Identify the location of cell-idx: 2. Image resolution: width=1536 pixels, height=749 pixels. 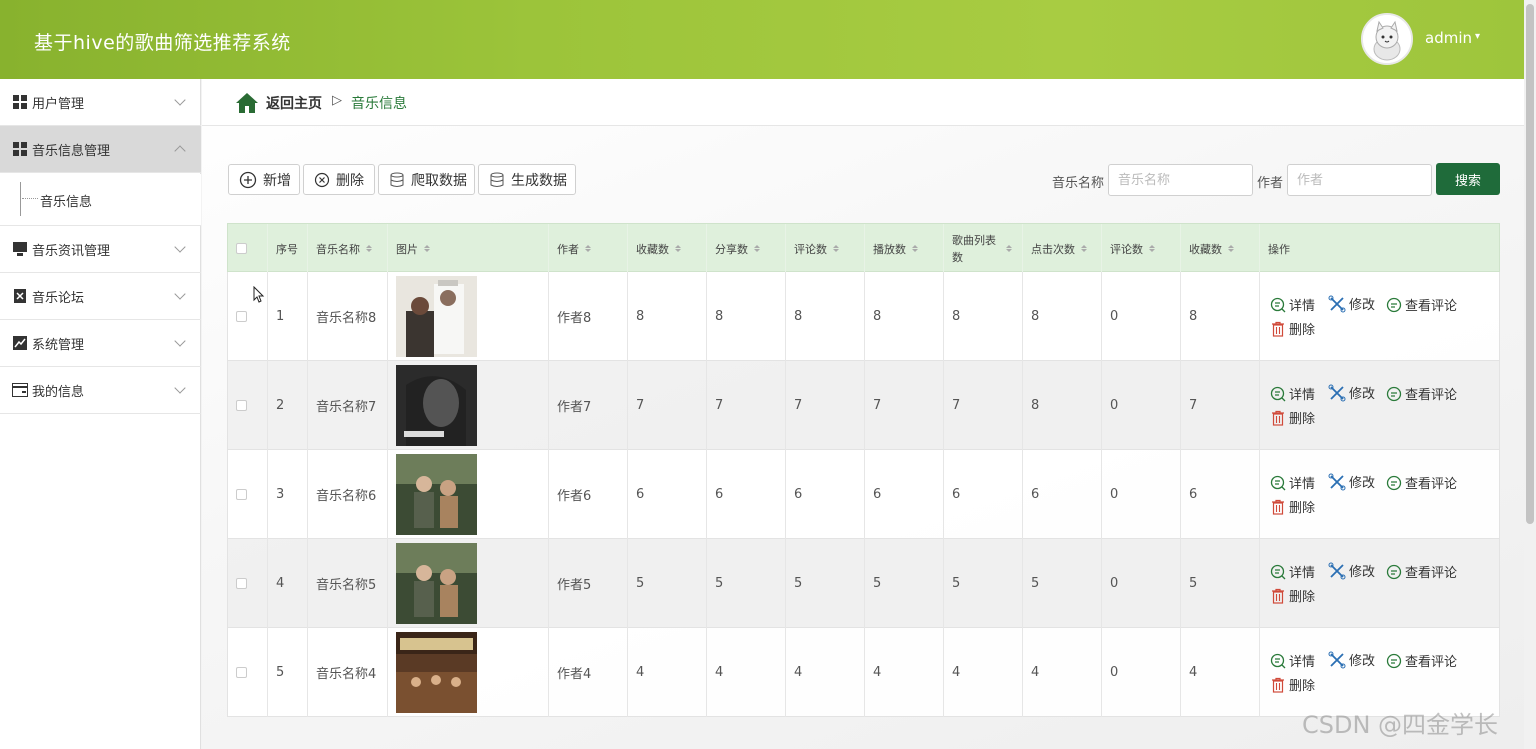
(288, 405).